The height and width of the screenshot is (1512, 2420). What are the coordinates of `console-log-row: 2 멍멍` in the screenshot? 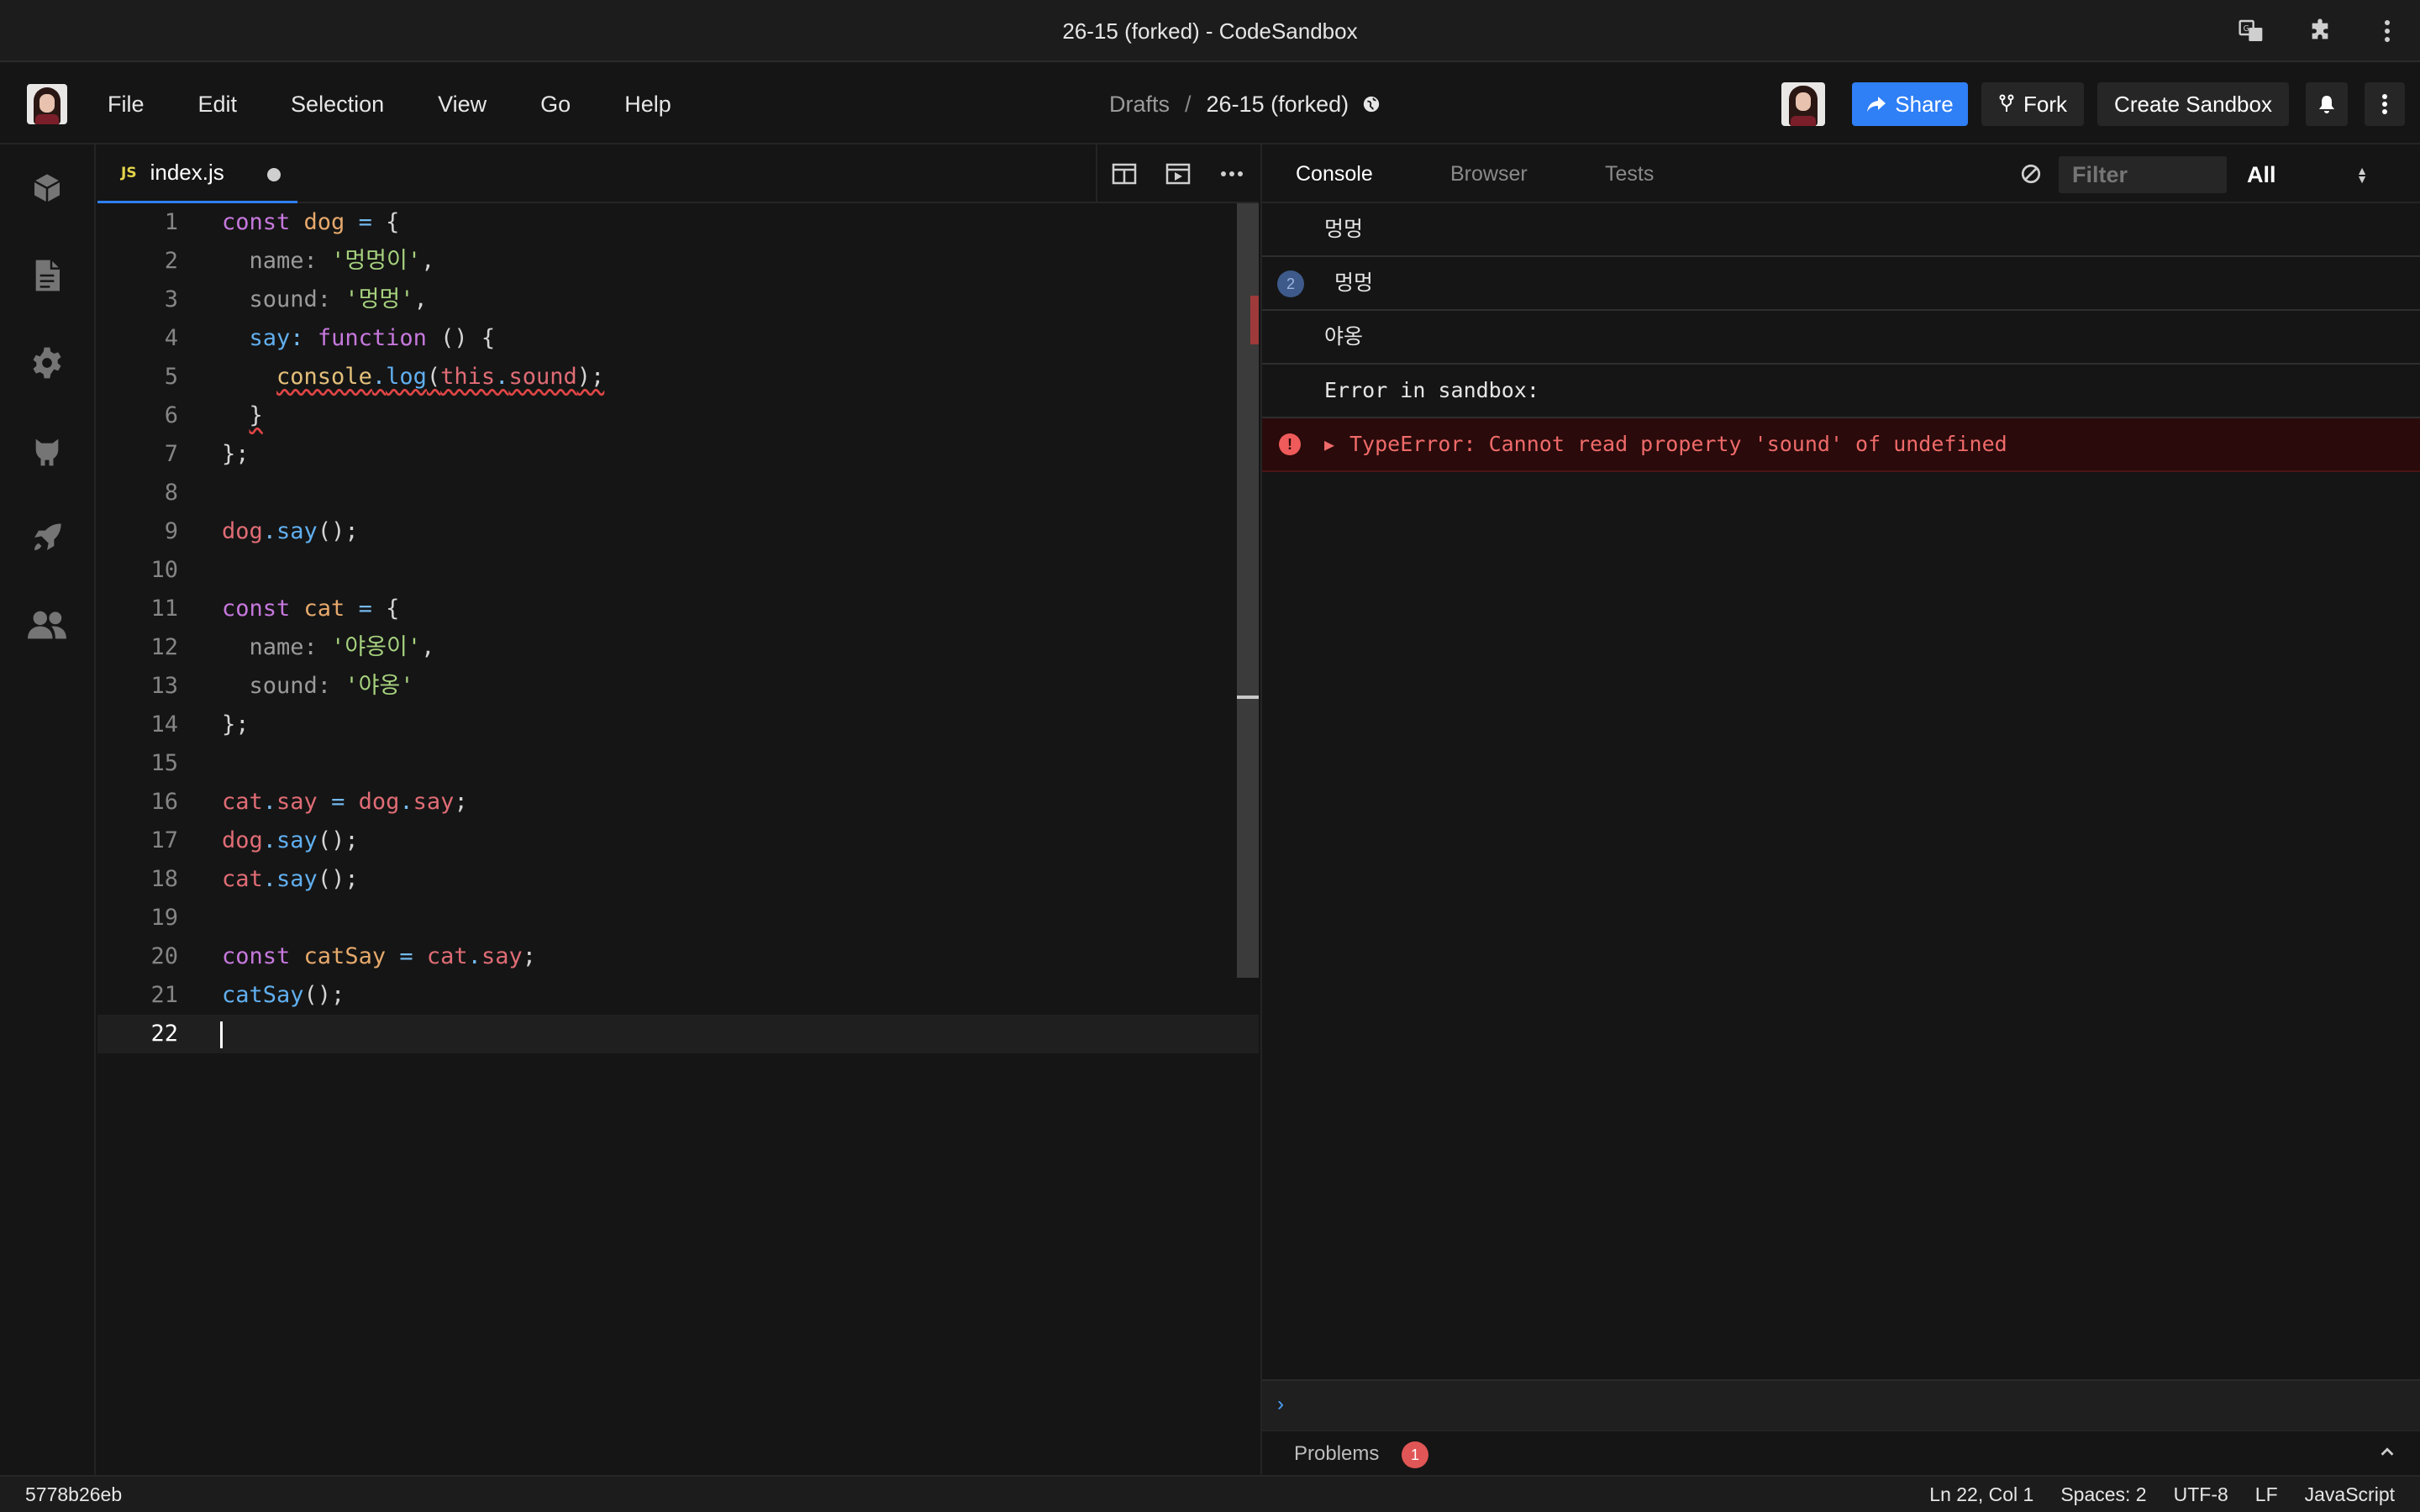 It's located at (1841, 284).